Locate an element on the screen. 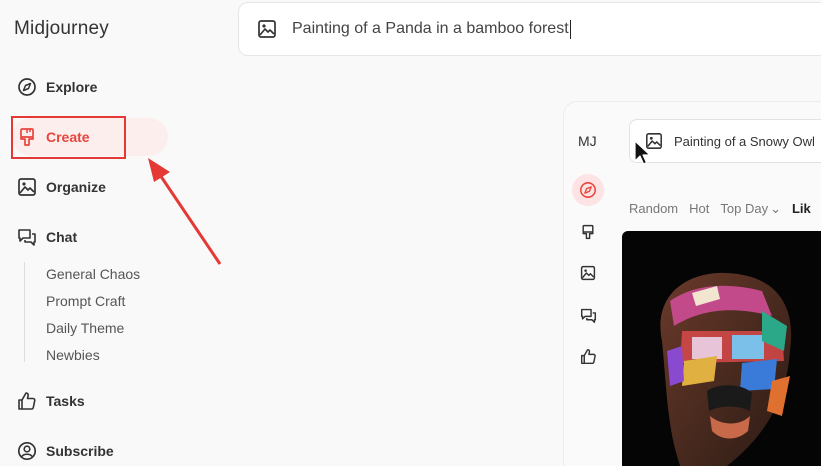 The image size is (821, 466). annotation-box is located at coordinates (68, 137).